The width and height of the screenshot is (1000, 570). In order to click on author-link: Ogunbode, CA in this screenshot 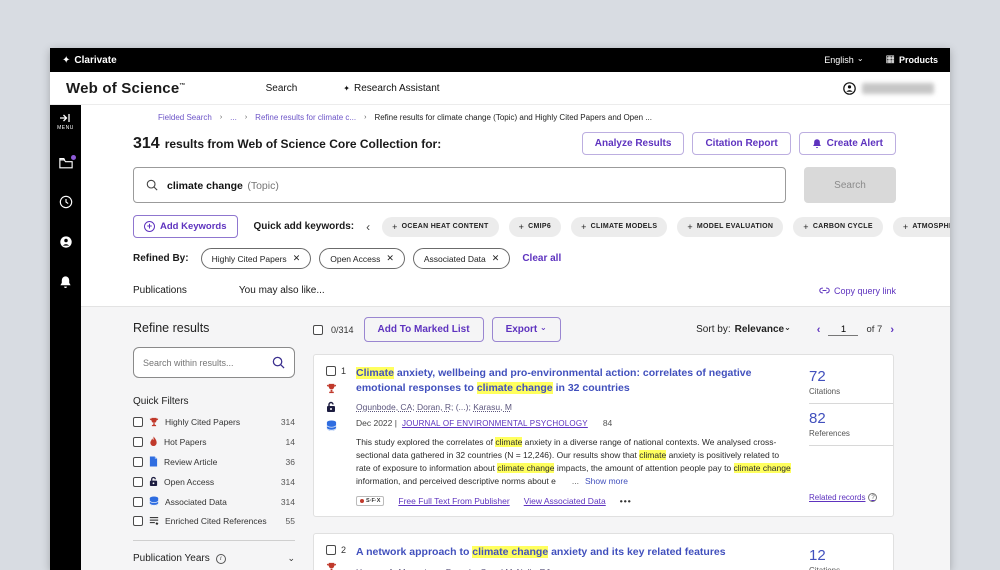, I will do `click(384, 407)`.